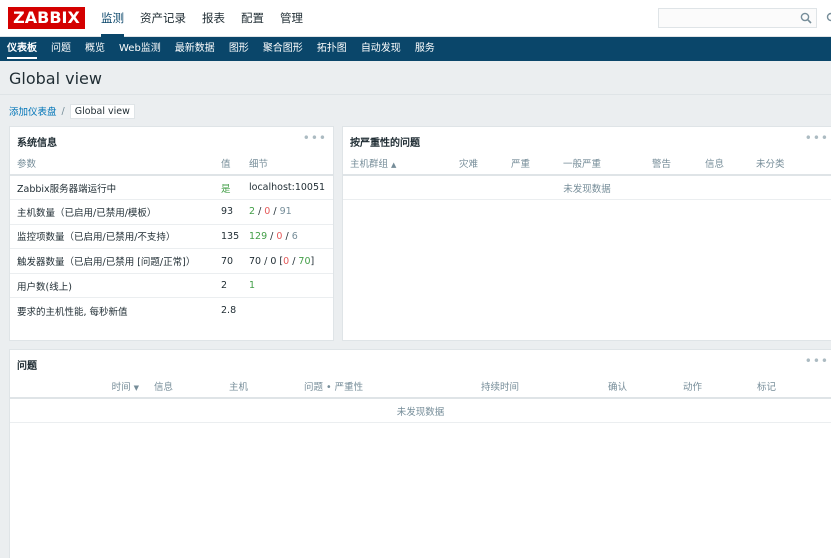 The width and height of the screenshot is (831, 558). Describe the element at coordinates (806, 18) in the screenshot. I see `search-icon` at that location.